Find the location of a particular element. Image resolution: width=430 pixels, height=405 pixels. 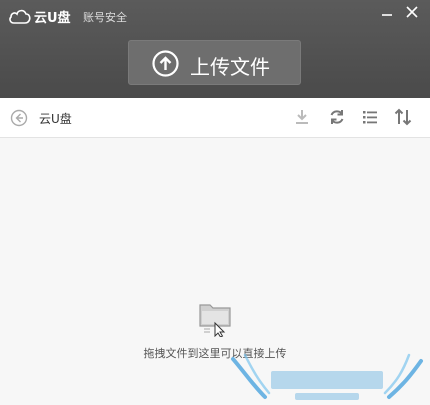

account-security-link: 账号安全 is located at coordinates (105, 17).